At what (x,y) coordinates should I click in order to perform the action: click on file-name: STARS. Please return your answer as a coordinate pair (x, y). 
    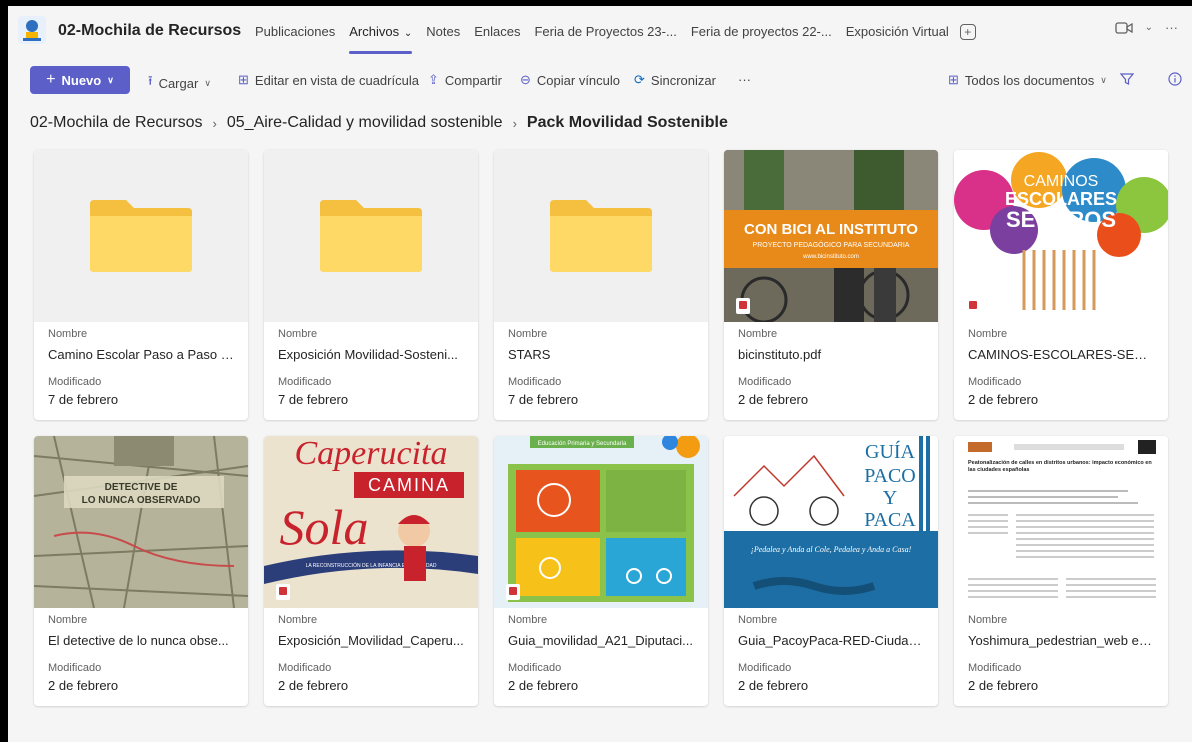
    Looking at the image, I should click on (602, 354).